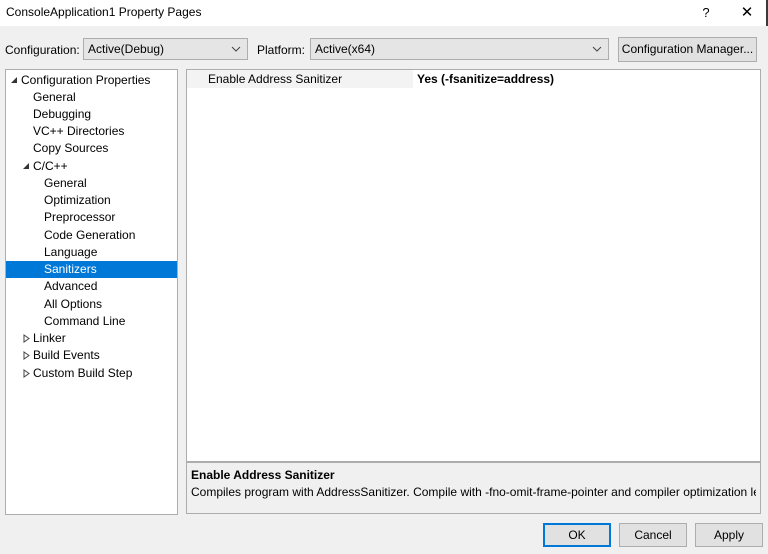 This screenshot has width=768, height=554. I want to click on tree-item-c-cpp: C/C++, so click(45, 166).